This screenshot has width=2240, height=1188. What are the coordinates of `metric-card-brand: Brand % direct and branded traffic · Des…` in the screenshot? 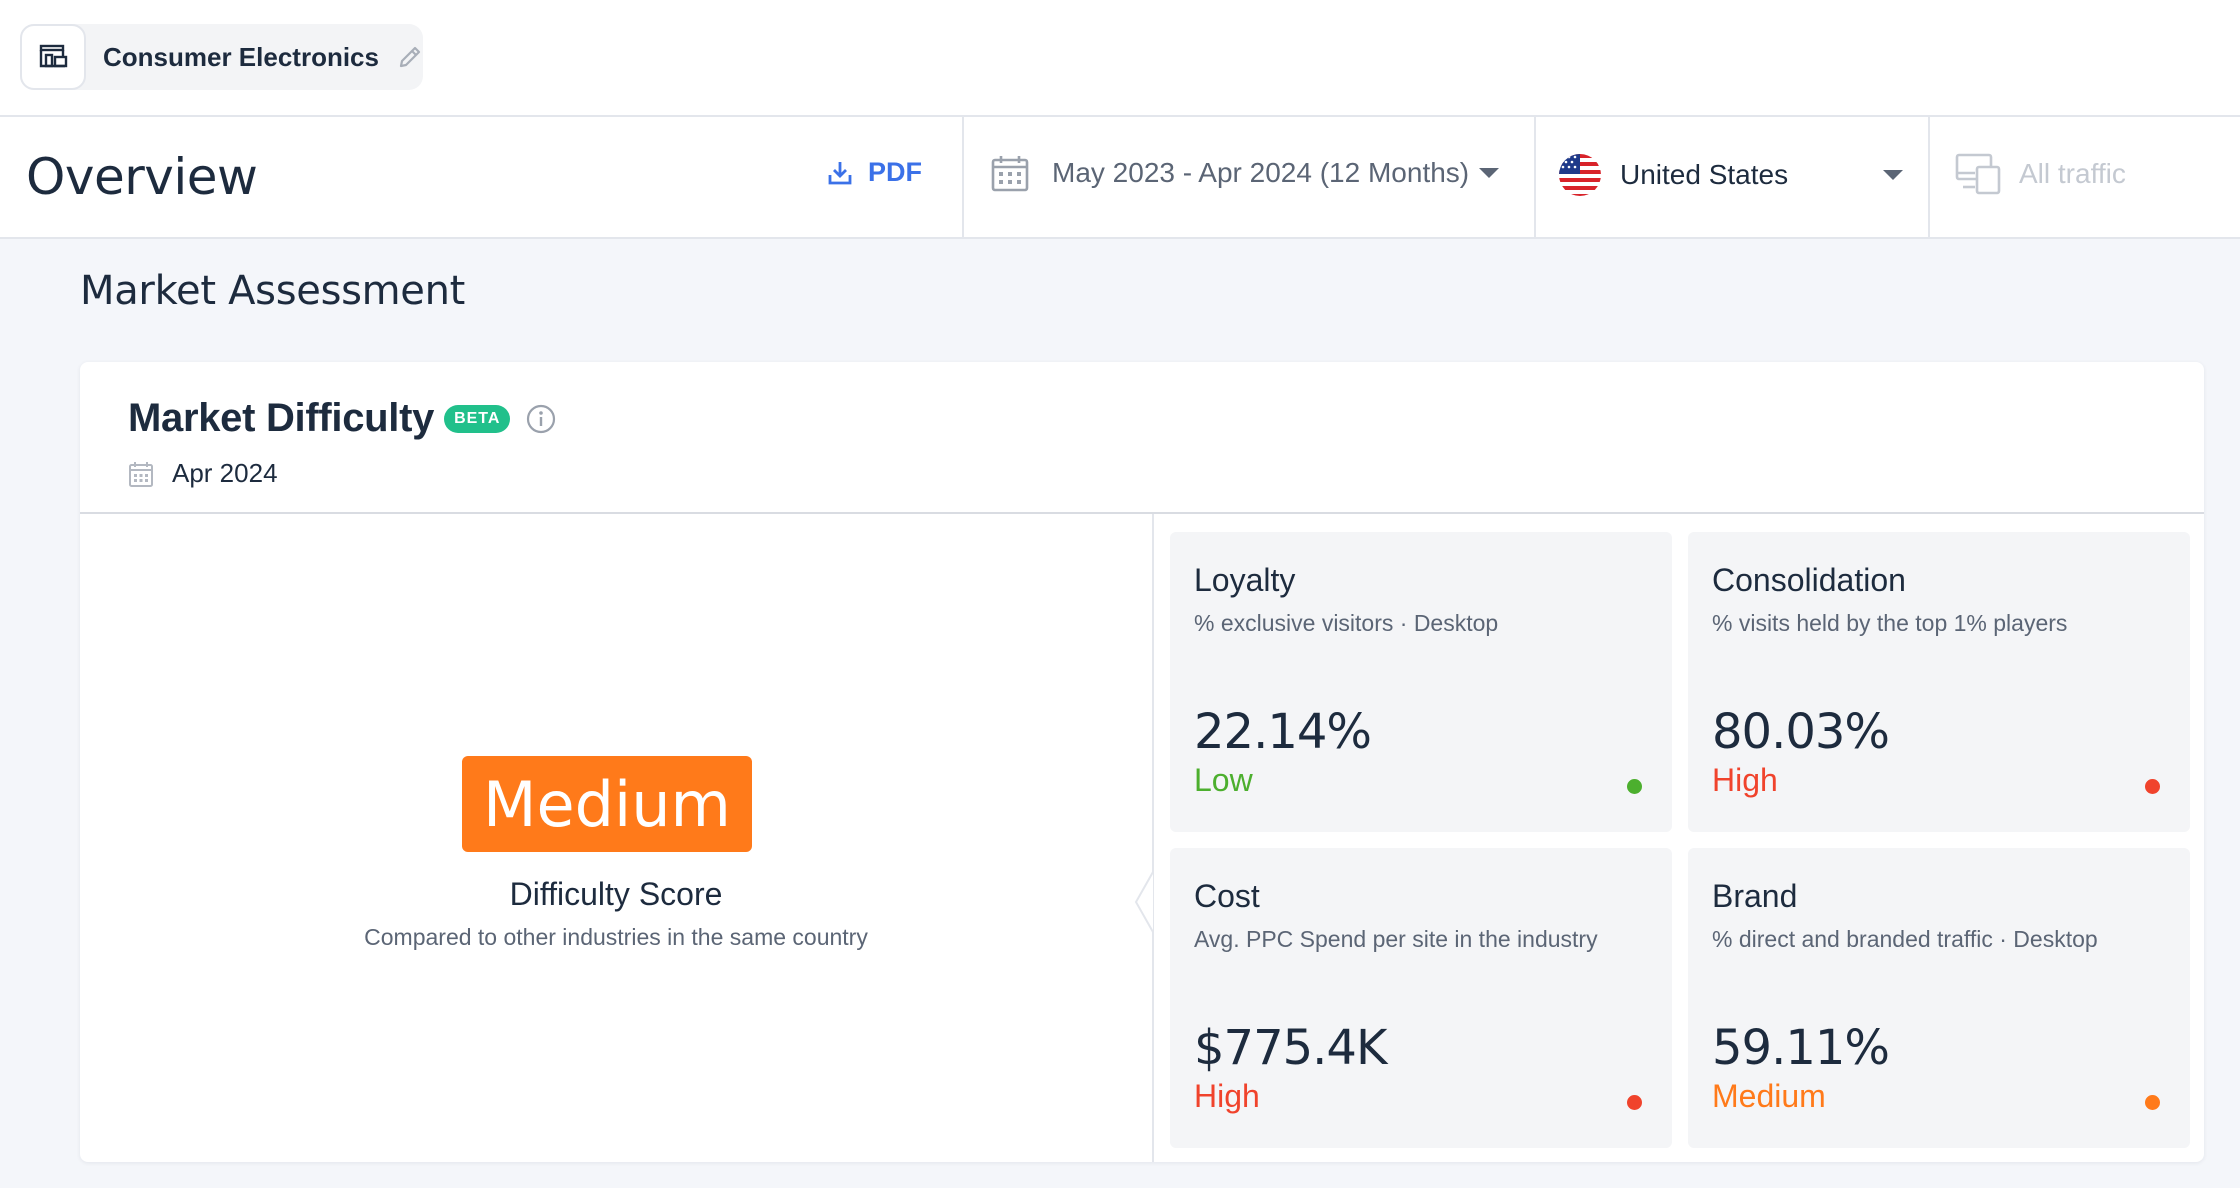 It's located at (1939, 998).